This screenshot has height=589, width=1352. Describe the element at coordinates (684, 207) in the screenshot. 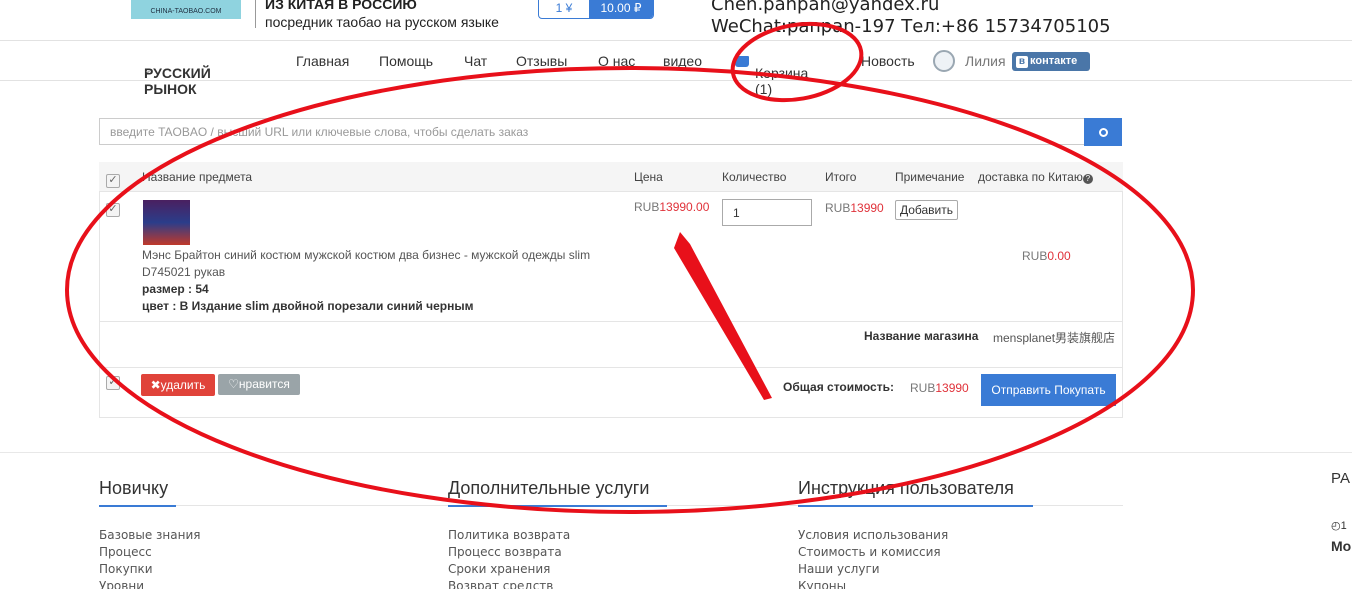

I see `item-price-value: 13990.00` at that location.